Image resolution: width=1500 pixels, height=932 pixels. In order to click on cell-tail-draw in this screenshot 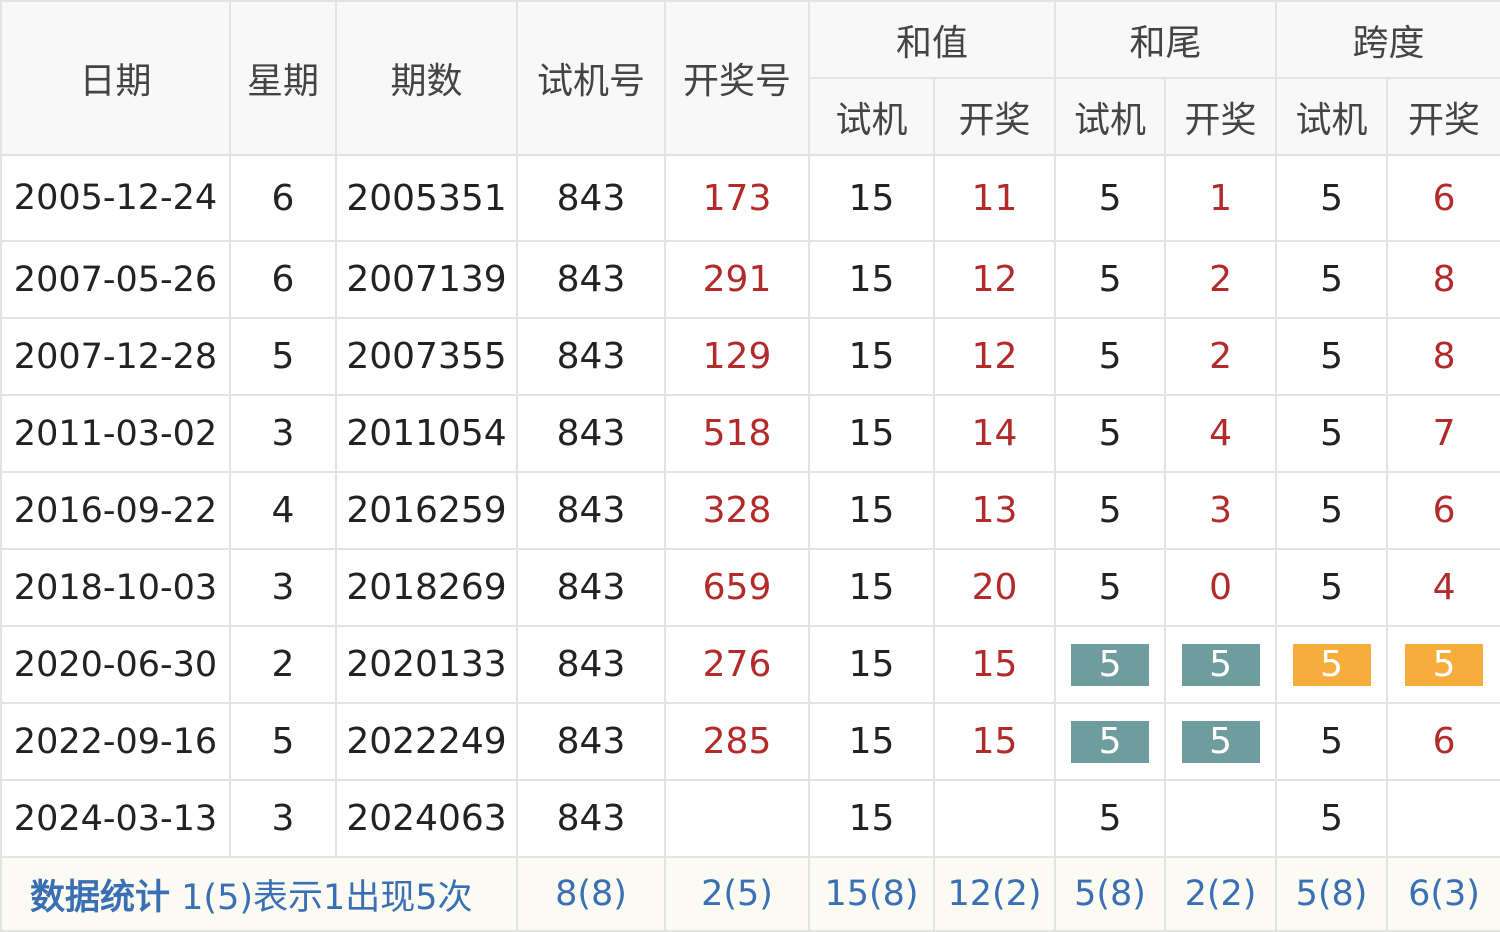, I will do `click(1221, 818)`.